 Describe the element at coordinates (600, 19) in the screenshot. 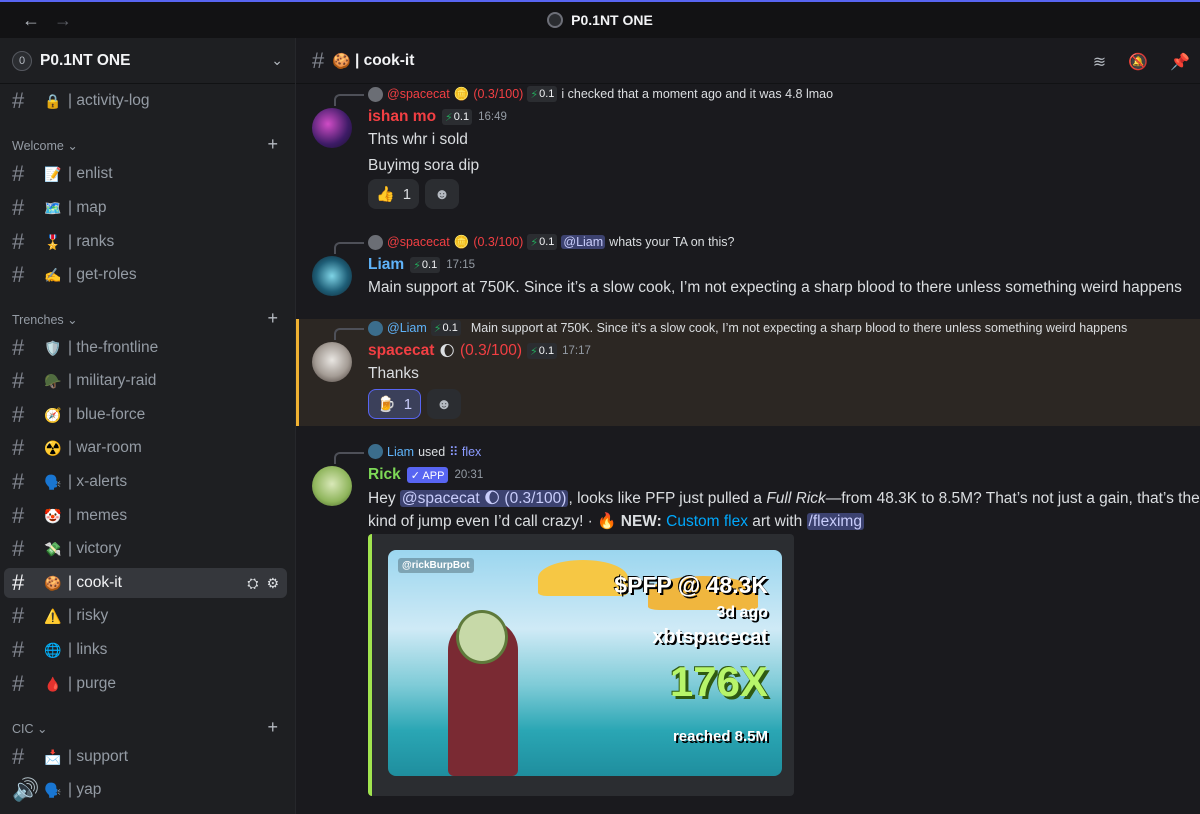

I see `title-bar: ← → P0.1NT ONE` at that location.